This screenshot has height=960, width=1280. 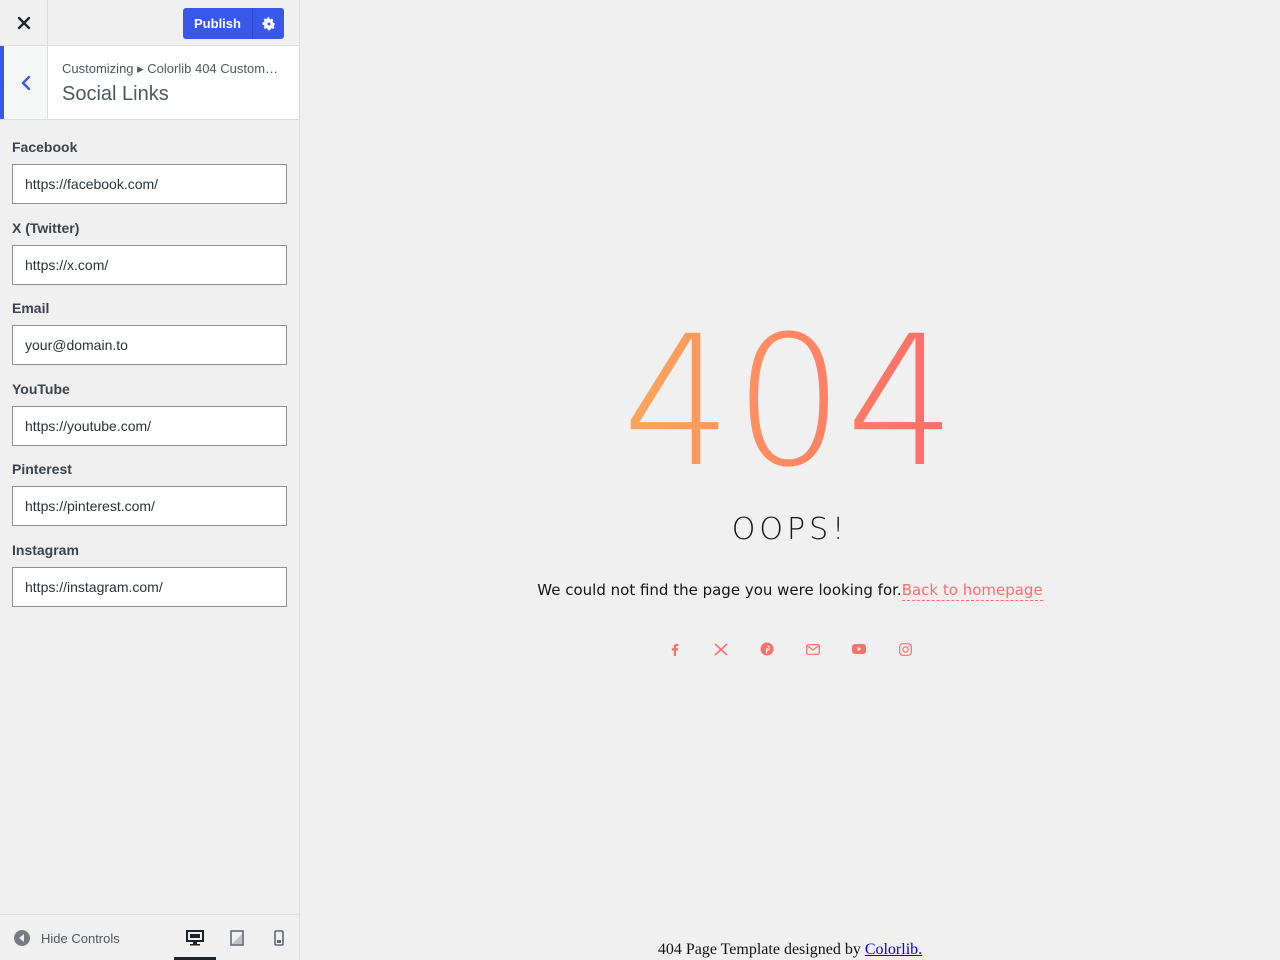 I want to click on publish-settings-button, so click(x=268, y=23).